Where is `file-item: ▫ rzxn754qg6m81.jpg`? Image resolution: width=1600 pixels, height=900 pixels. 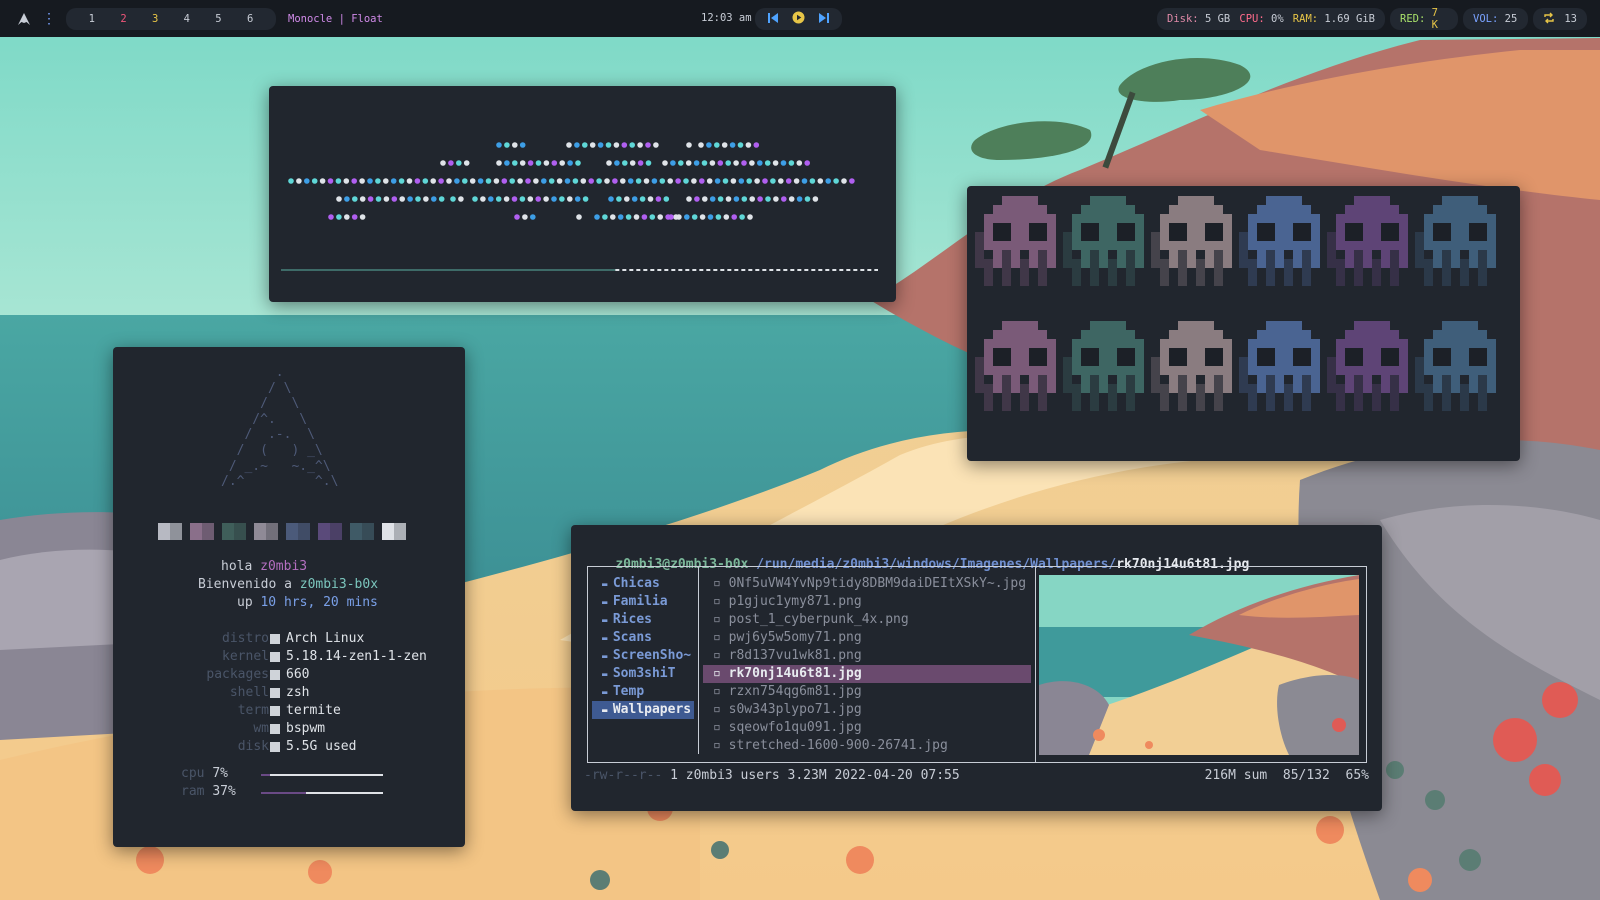 file-item: ▫ rzxn754qg6m81.jpg is located at coordinates (867, 692).